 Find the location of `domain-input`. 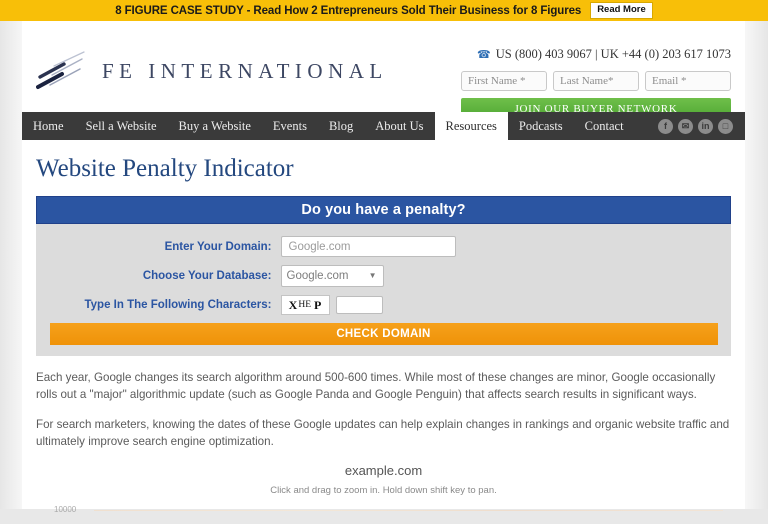

domain-input is located at coordinates (368, 246).